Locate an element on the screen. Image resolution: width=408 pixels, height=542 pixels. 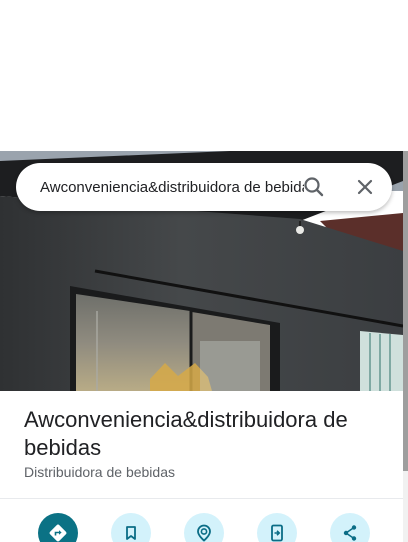
directions-button is located at coordinates (58, 527).